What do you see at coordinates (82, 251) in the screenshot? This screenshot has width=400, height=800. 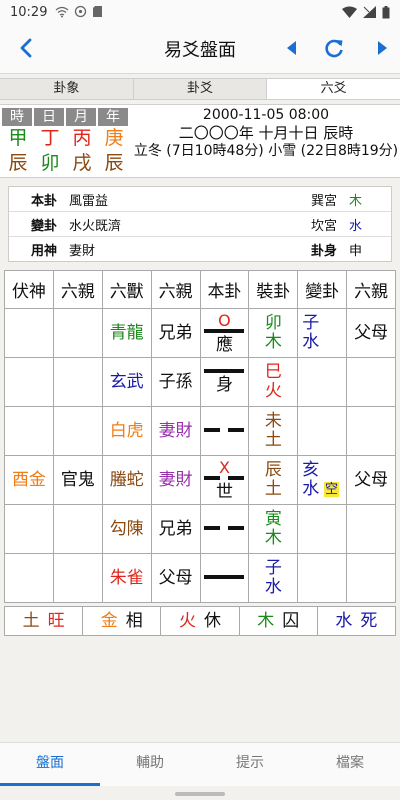 I see `hexinfo-value: 妻財` at bounding box center [82, 251].